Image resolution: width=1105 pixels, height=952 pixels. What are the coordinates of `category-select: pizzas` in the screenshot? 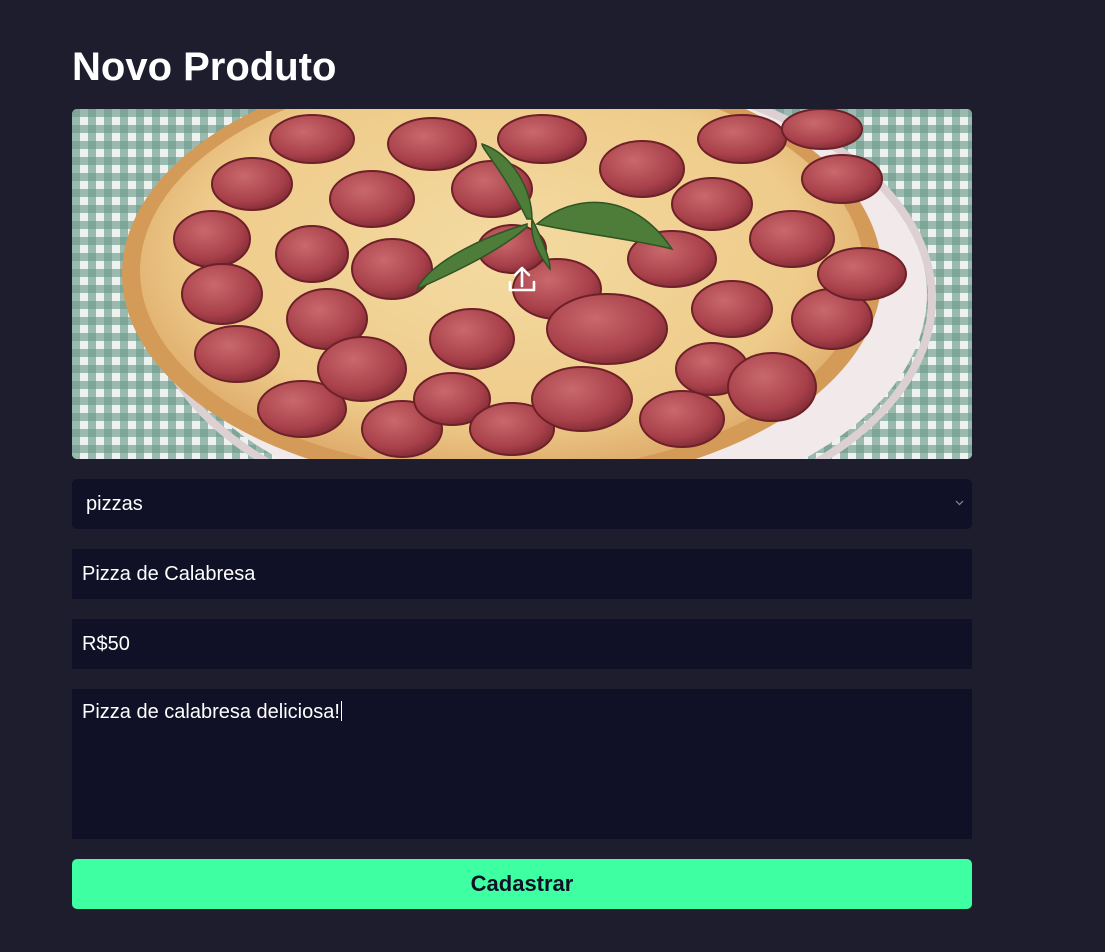 It's located at (522, 504).